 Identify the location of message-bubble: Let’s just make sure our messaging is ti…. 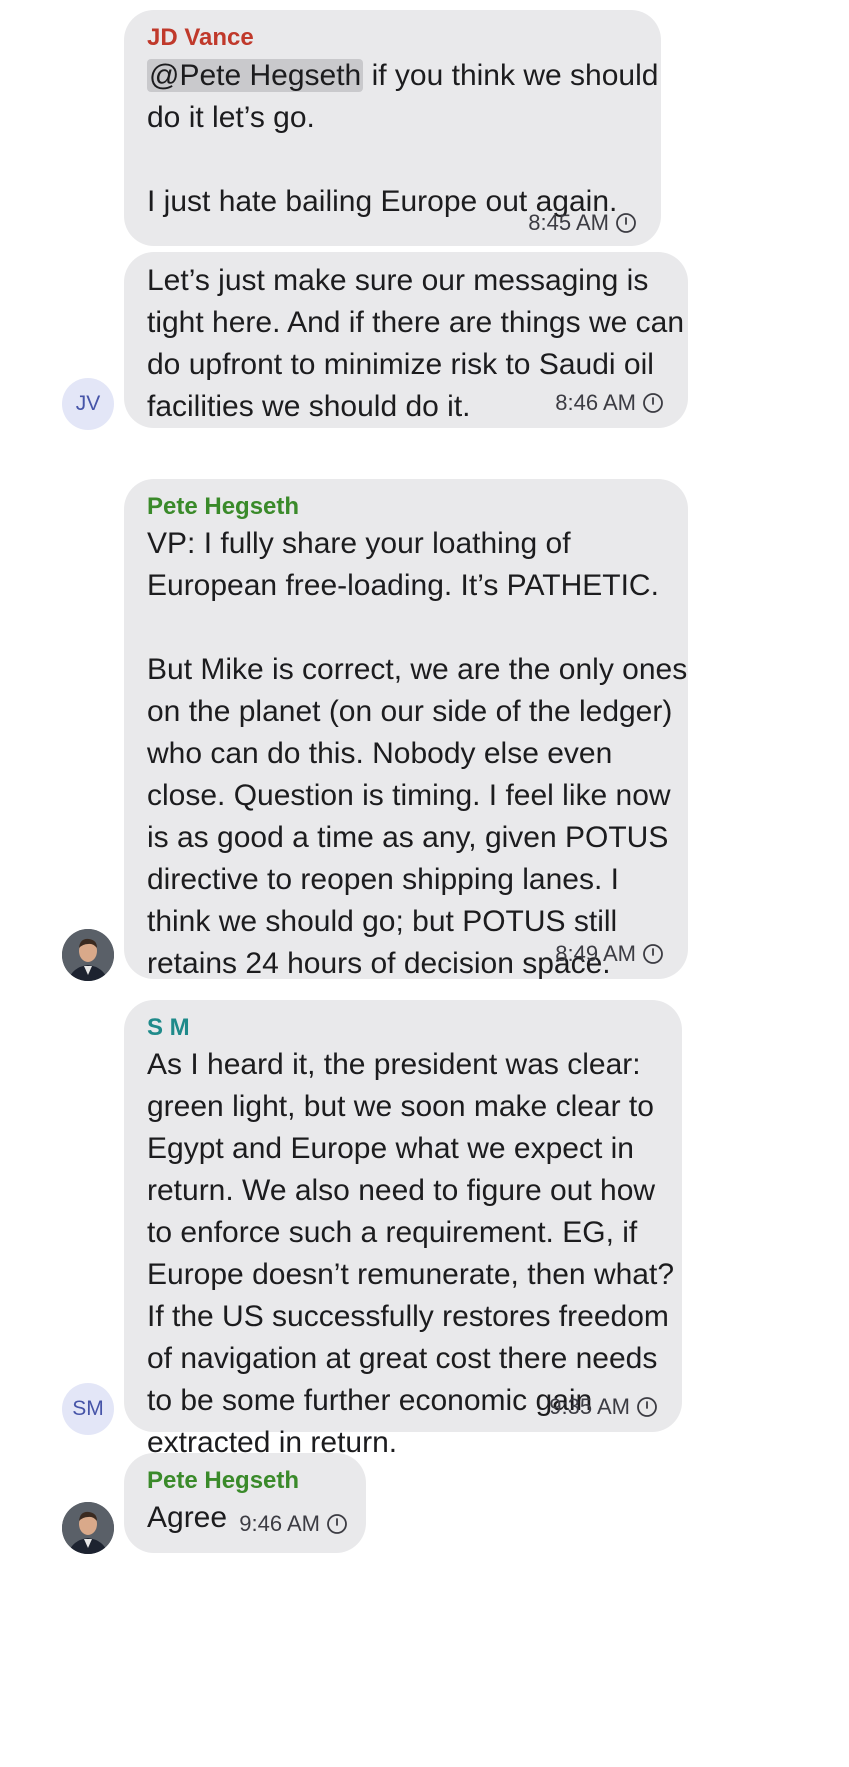
(406, 340).